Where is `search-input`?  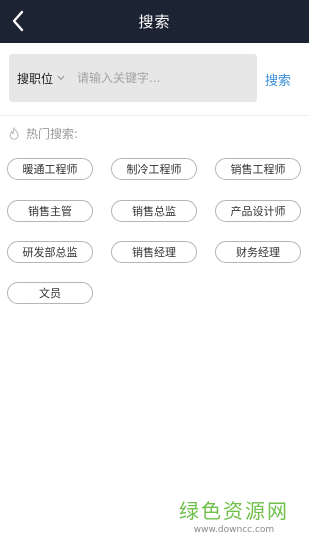
search-input is located at coordinates (164, 78).